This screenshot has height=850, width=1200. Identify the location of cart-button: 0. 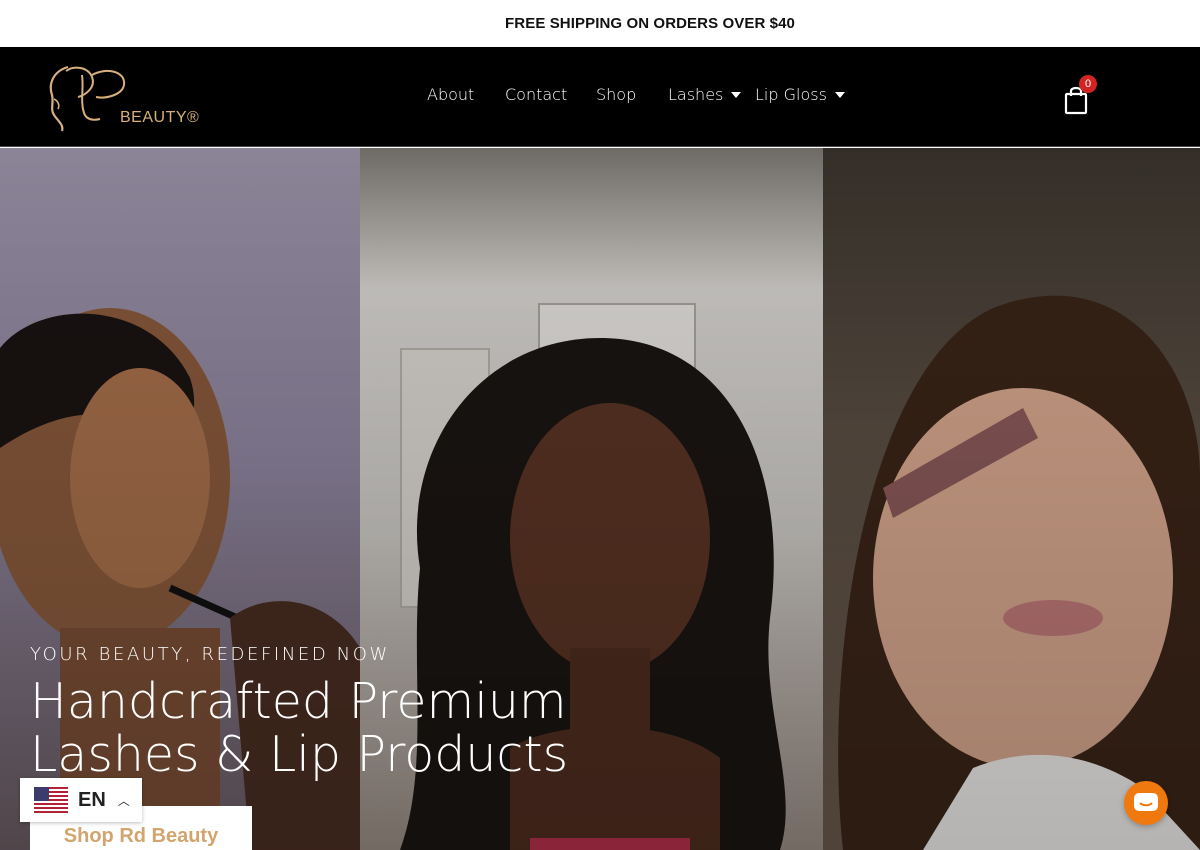
(1082, 97).